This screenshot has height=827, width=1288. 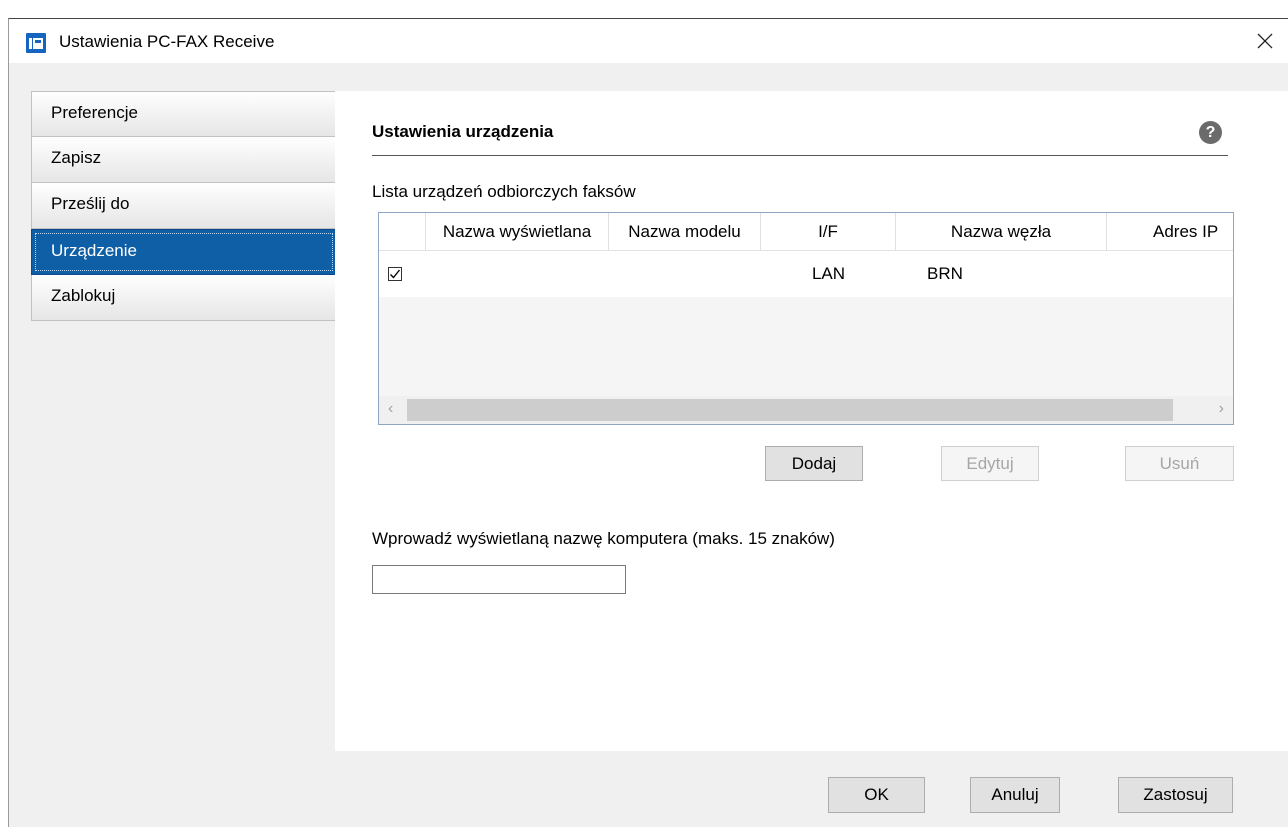 What do you see at coordinates (36, 43) in the screenshot?
I see `fax-app-icon` at bounding box center [36, 43].